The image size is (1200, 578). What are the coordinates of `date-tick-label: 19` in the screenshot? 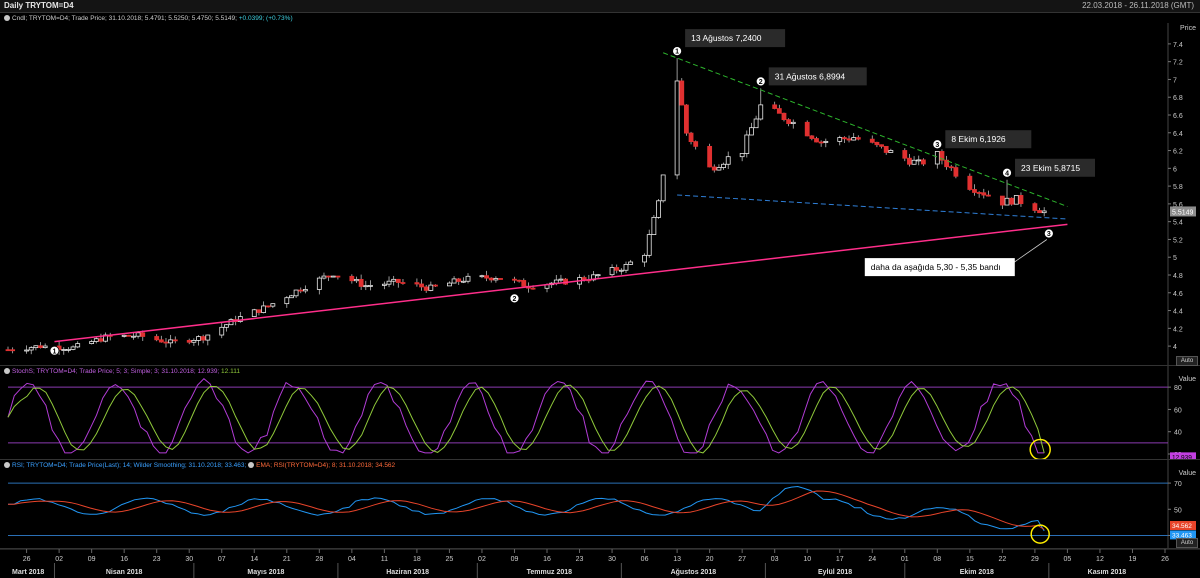 It's located at (1133, 559).